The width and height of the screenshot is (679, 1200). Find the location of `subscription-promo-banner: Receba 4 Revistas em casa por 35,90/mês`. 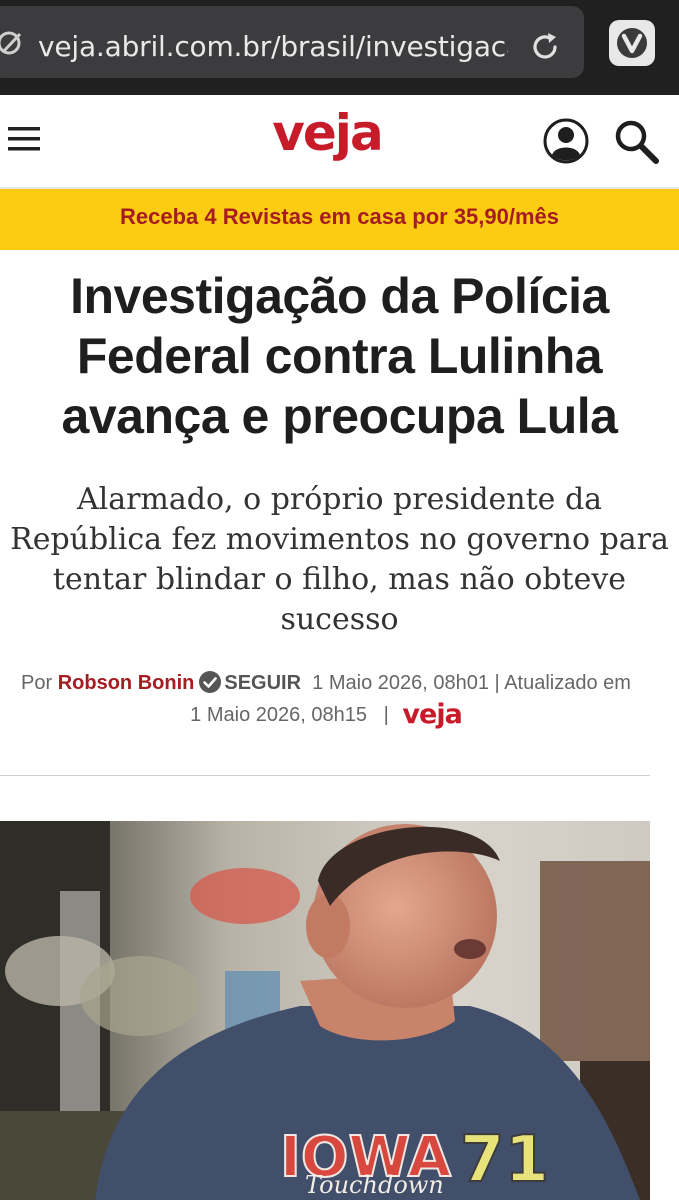

subscription-promo-banner: Receba 4 Revistas em casa por 35,90/mês is located at coordinates (339, 219).